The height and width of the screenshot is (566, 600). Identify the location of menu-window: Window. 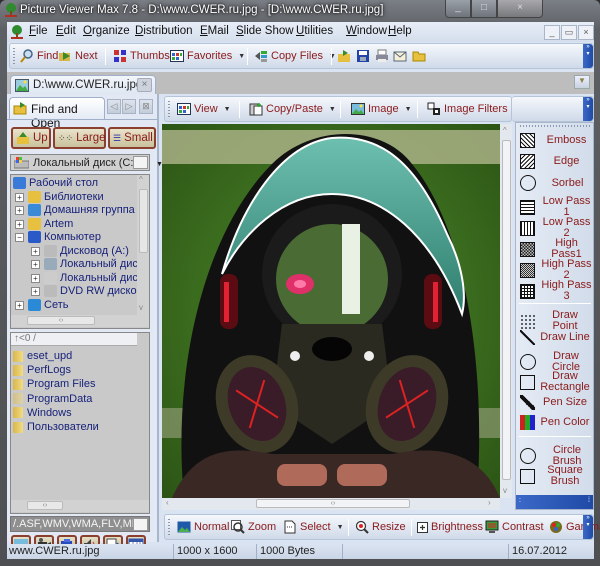
(366, 31).